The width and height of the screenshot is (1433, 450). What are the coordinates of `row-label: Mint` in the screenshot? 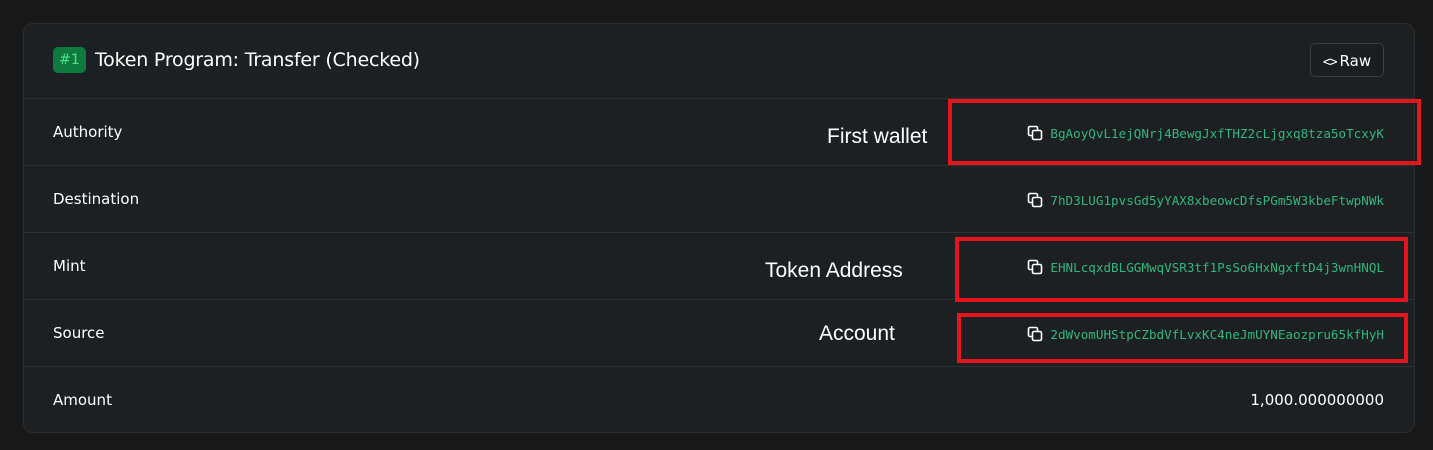 It's located at (69, 266).